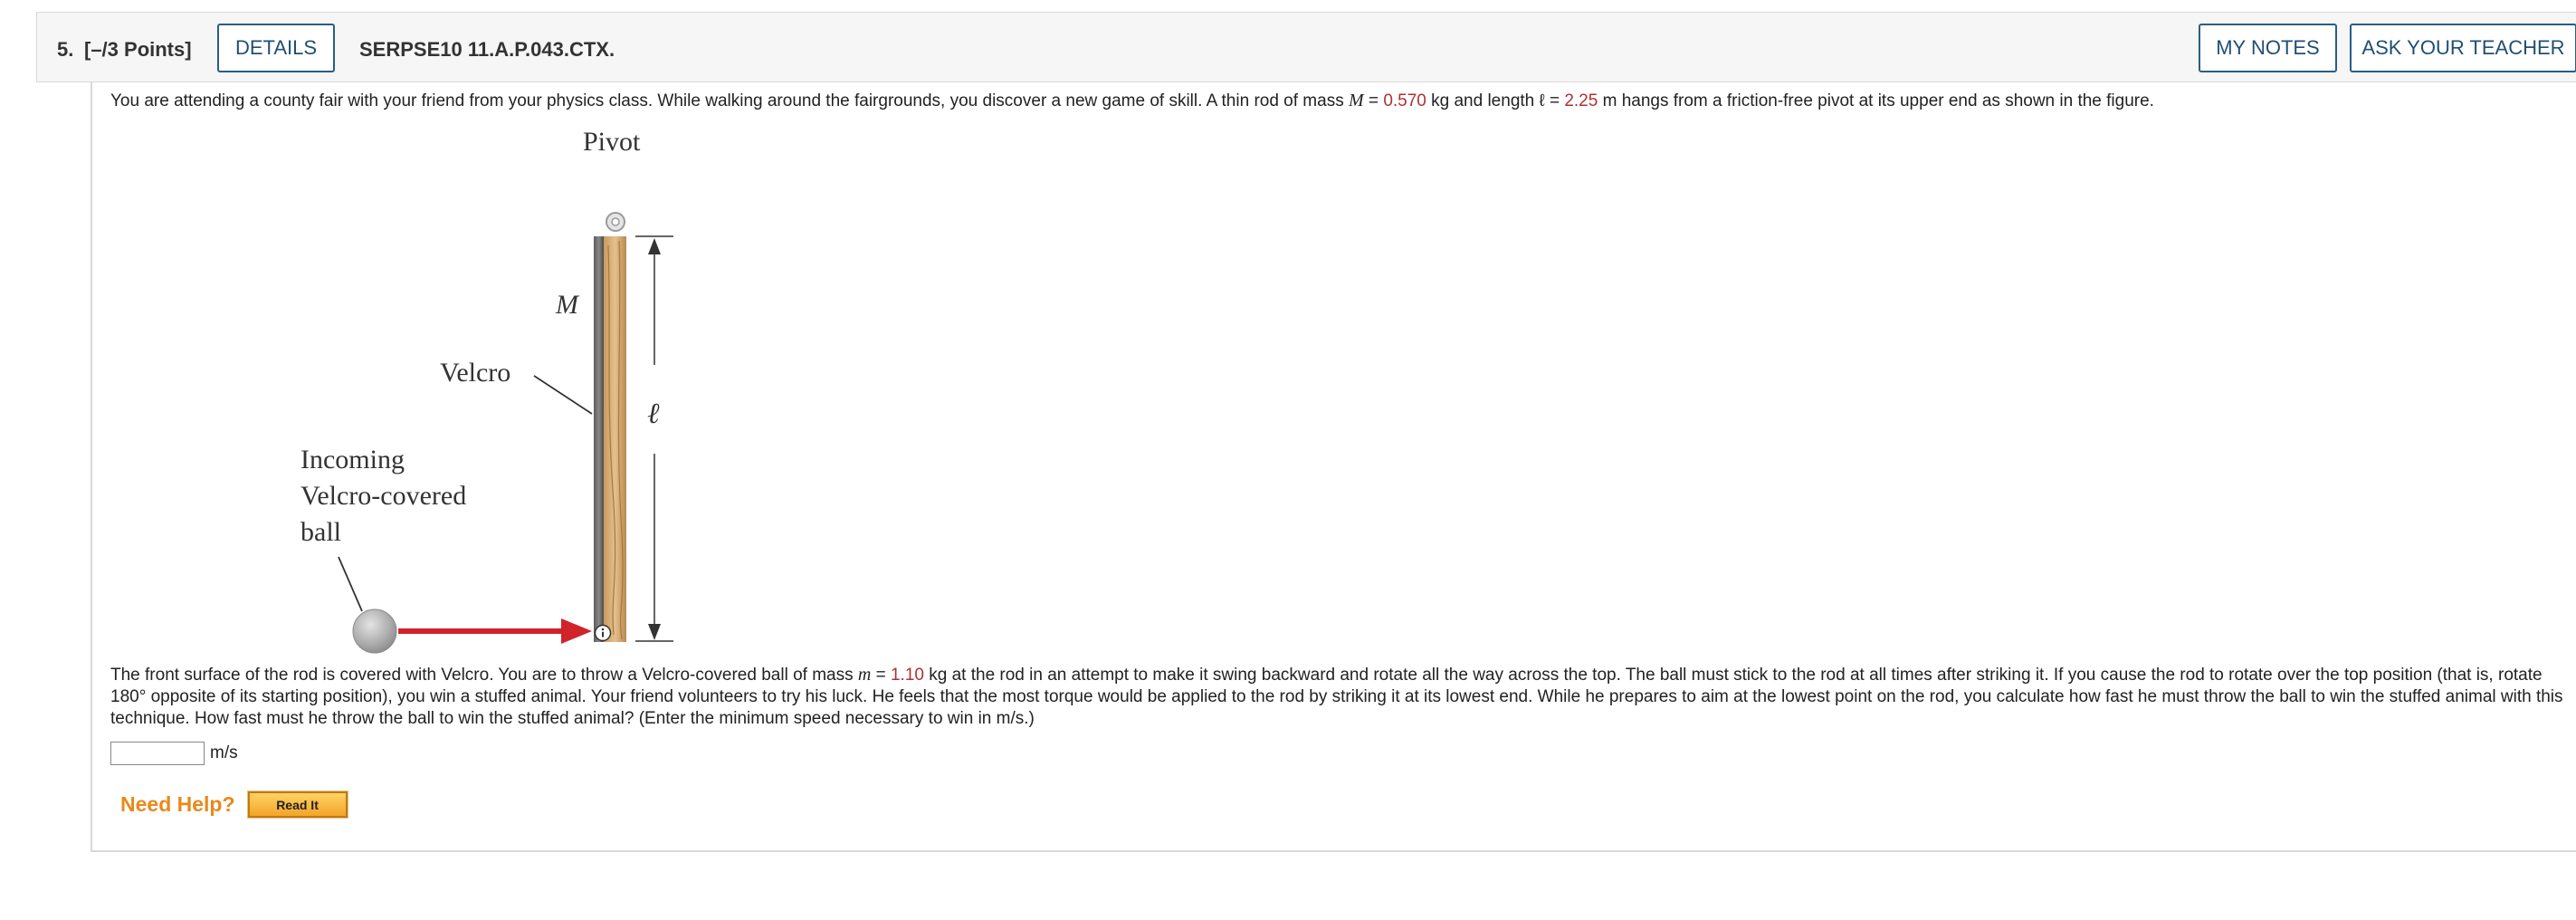 Image resolution: width=2576 pixels, height=920 pixels. What do you see at coordinates (65, 49) in the screenshot?
I see `question-number: 5.` at bounding box center [65, 49].